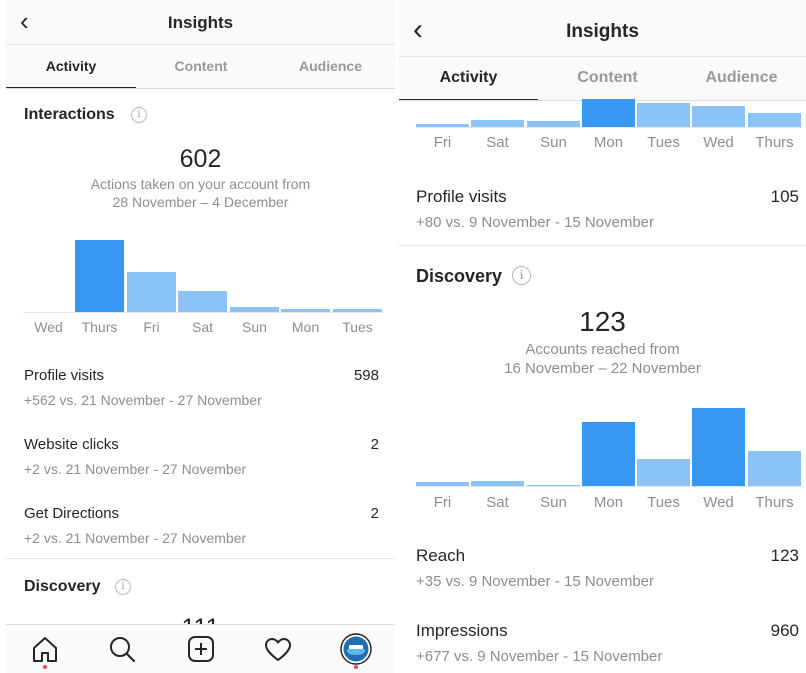 This screenshot has width=806, height=673. What do you see at coordinates (602, 368) in the screenshot?
I see `discovery-desc-line2: 16 November – 22 November` at bounding box center [602, 368].